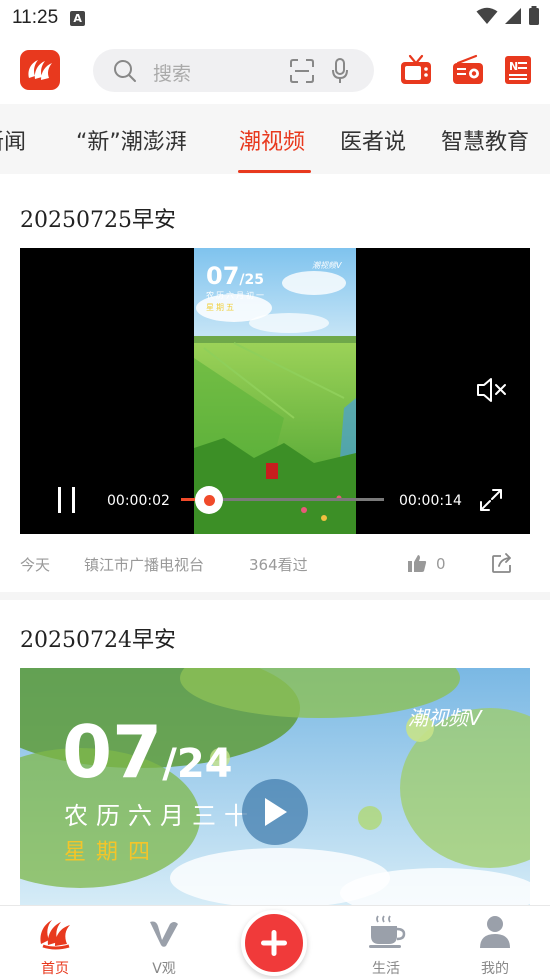  What do you see at coordinates (495, 969) in the screenshot?
I see `nav-mine-label: 我的` at bounding box center [495, 969].